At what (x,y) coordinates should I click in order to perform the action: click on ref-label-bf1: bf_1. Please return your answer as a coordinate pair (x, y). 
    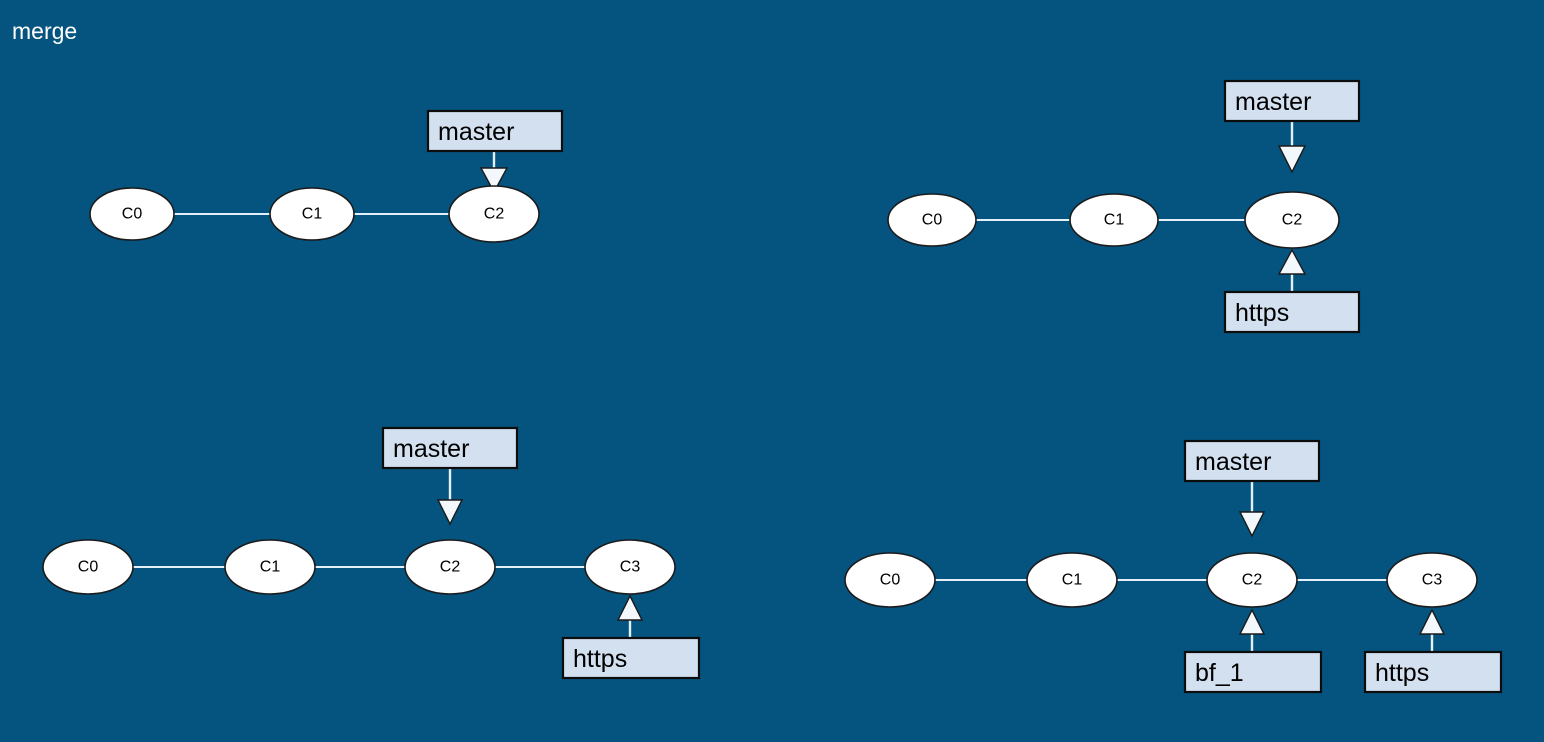
    Looking at the image, I should click on (1219, 673).